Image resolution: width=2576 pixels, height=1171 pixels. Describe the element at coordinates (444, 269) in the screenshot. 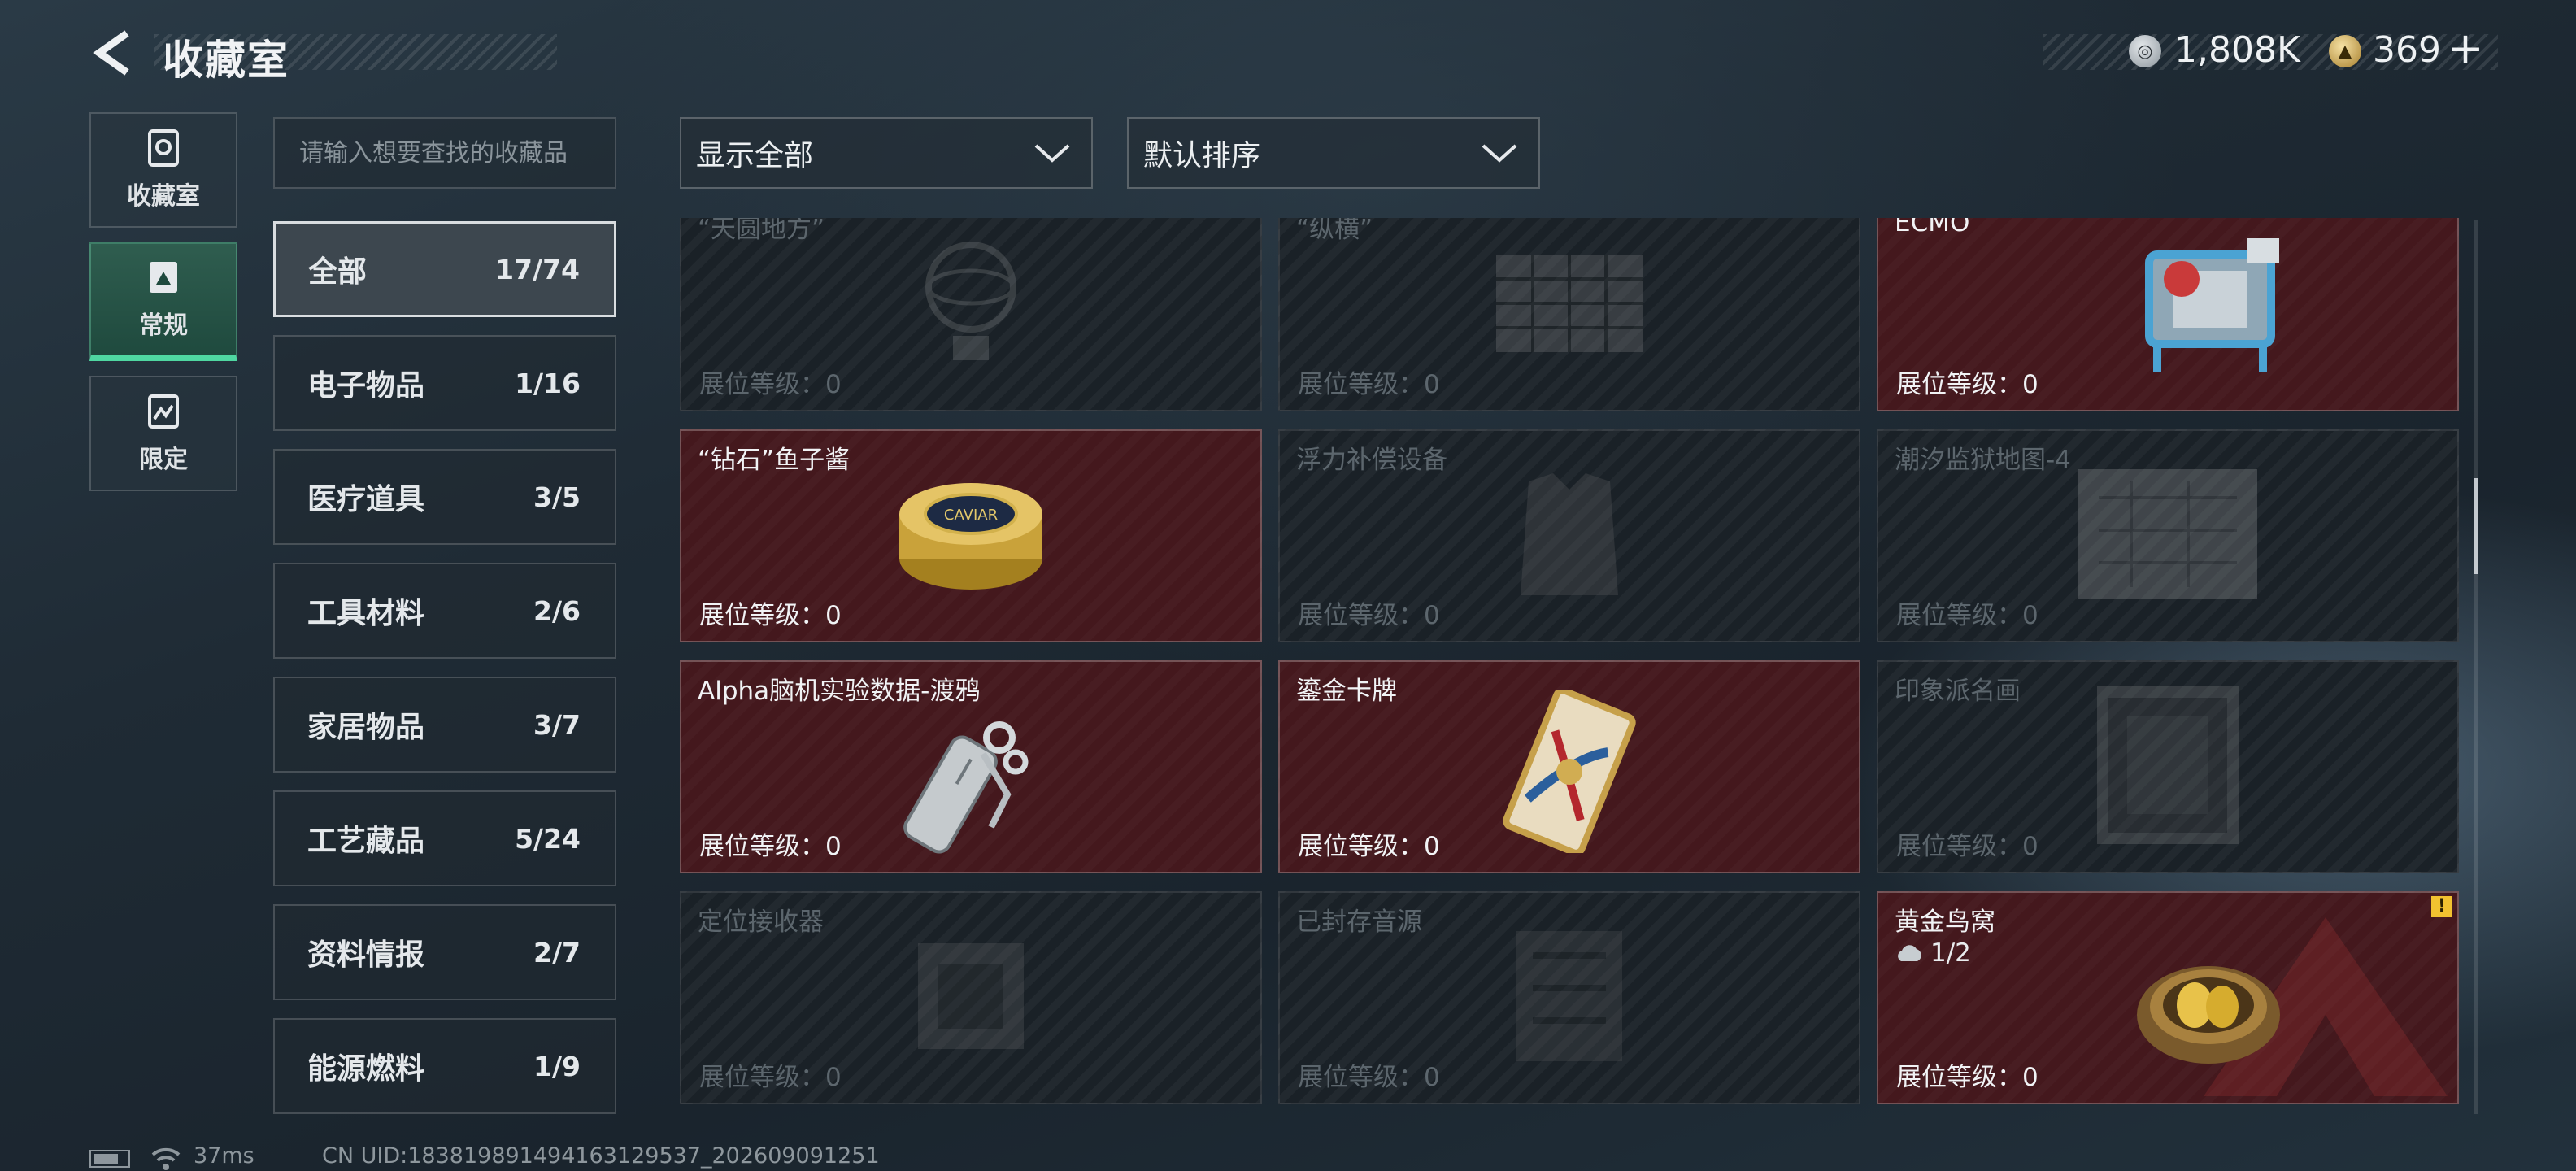

I see `category-all: 全部 17/74` at that location.